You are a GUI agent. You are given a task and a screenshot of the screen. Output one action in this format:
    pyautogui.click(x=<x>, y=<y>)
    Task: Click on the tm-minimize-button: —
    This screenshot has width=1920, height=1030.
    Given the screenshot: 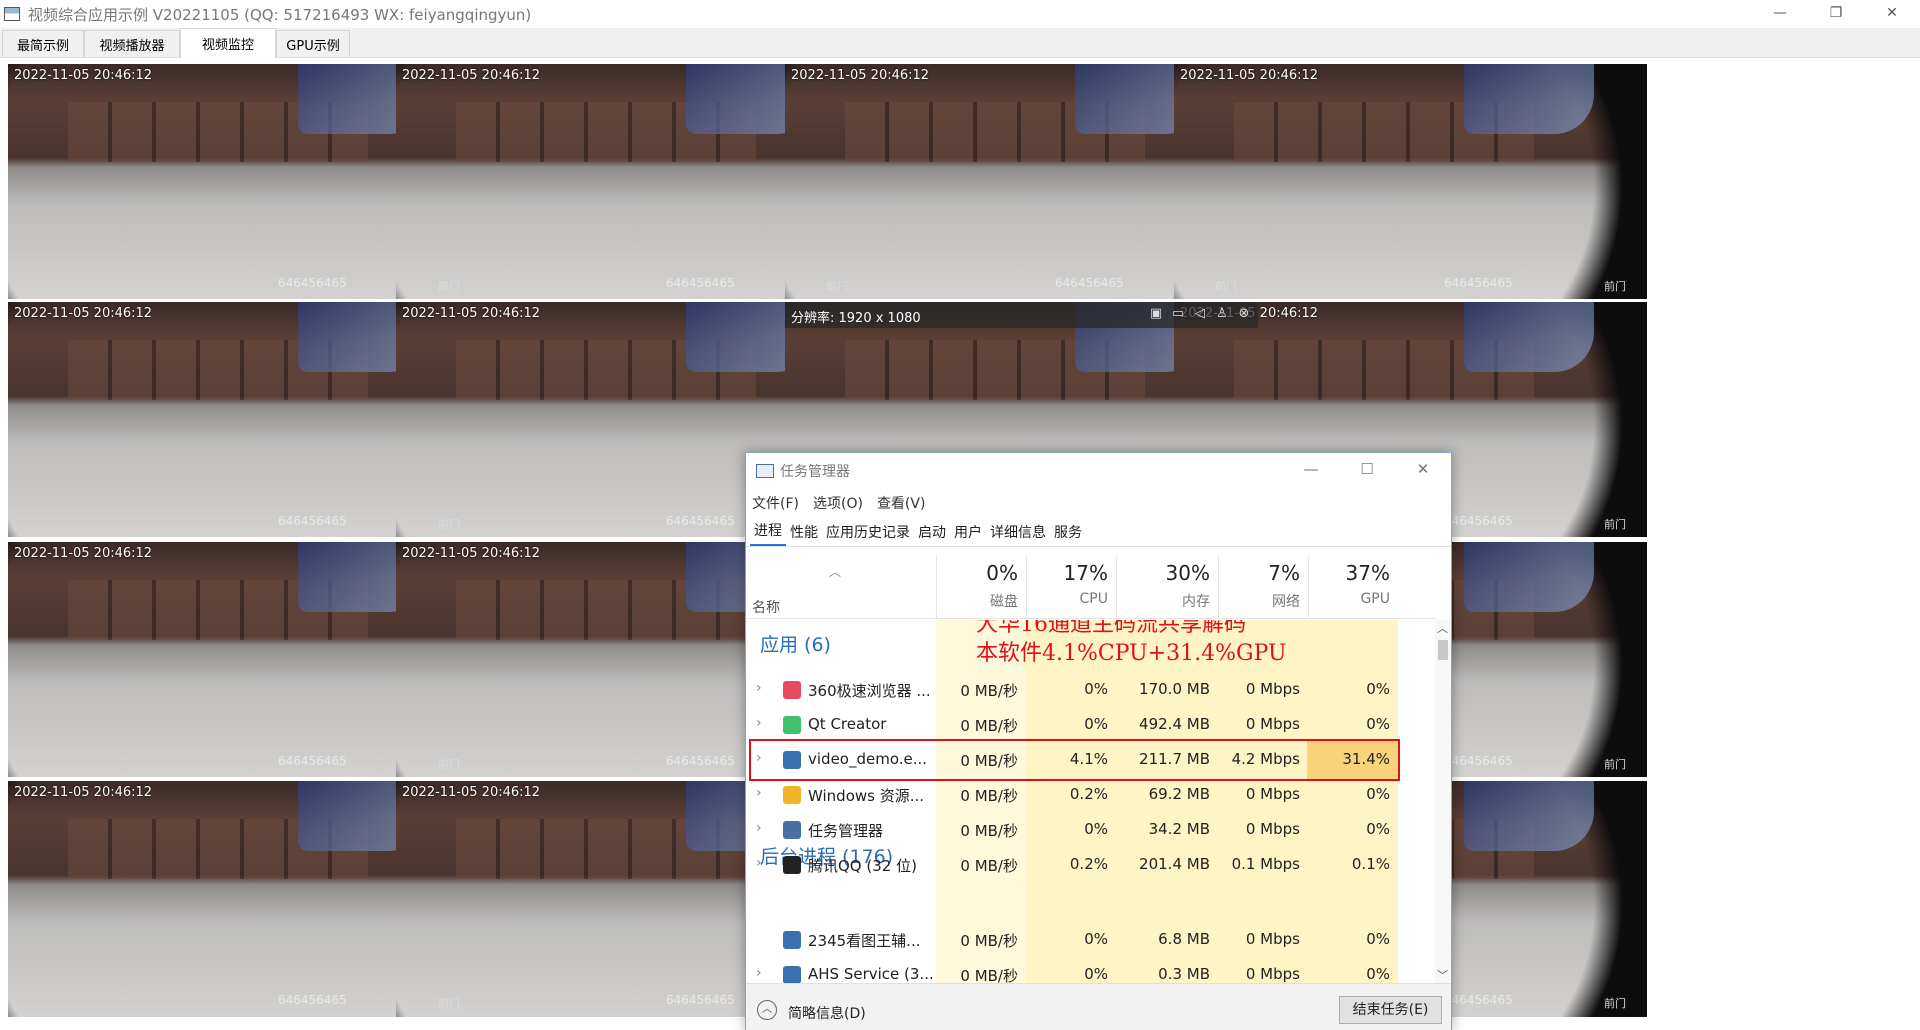 What is the action you would take?
    pyautogui.click(x=1311, y=470)
    